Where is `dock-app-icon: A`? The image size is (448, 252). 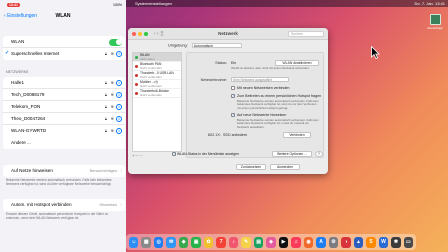
dock-app-icon: A is located at coordinates (321, 242).